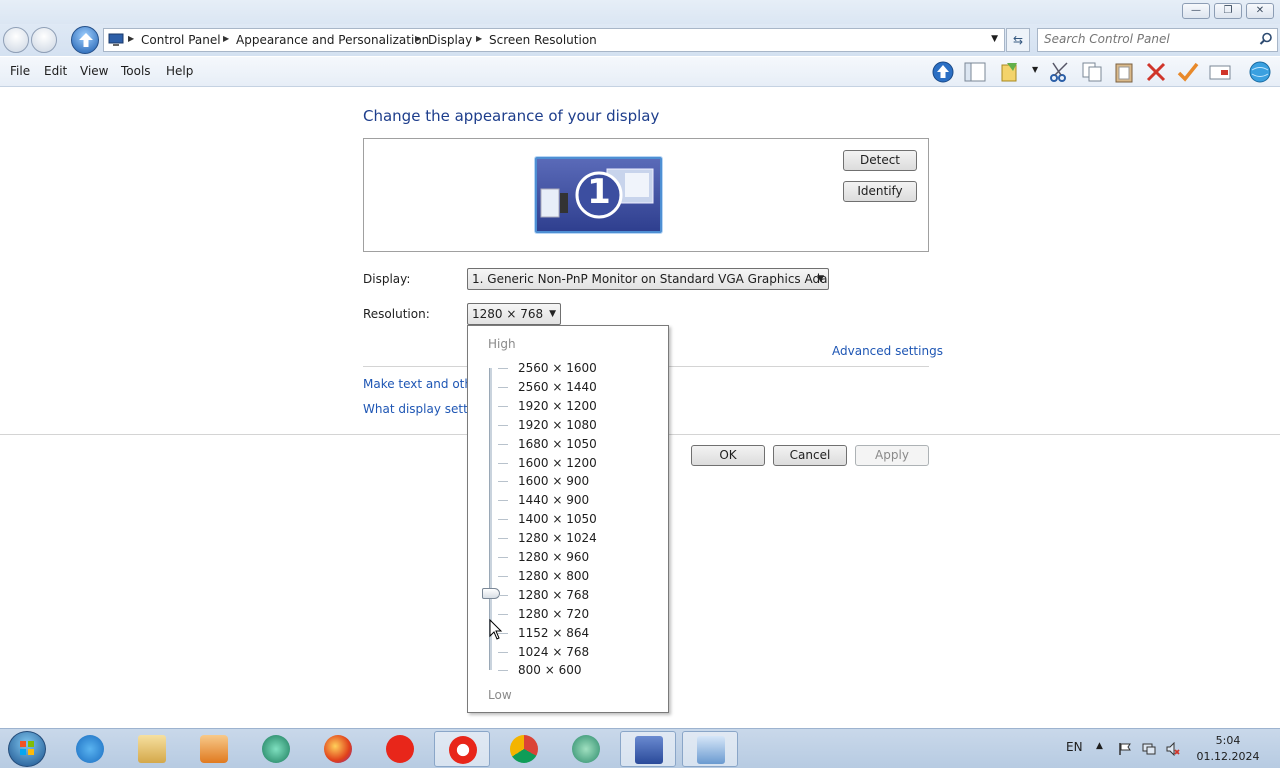 The width and height of the screenshot is (1280, 768). I want to click on taskbar-file-explorer, so click(152, 749).